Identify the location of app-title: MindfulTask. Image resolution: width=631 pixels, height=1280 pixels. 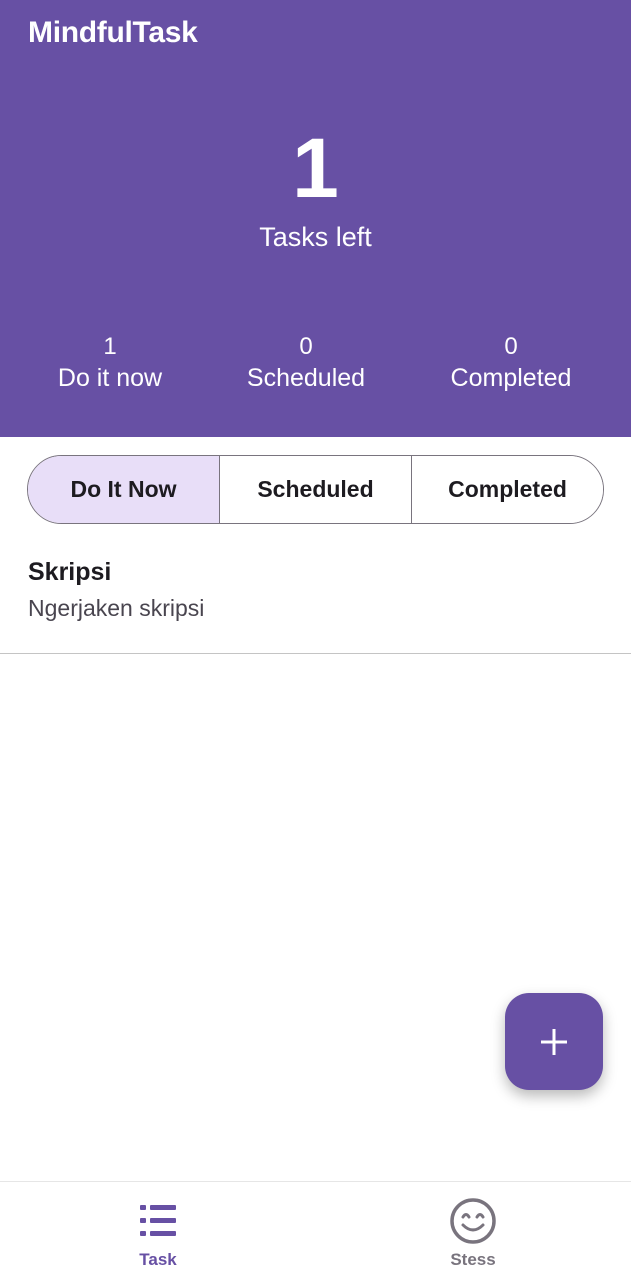
(113, 32).